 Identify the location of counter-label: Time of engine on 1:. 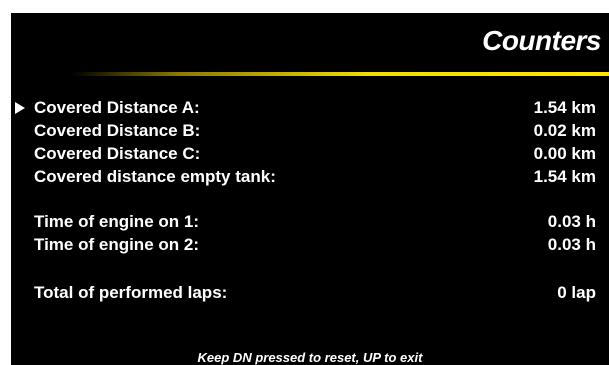
(116, 221).